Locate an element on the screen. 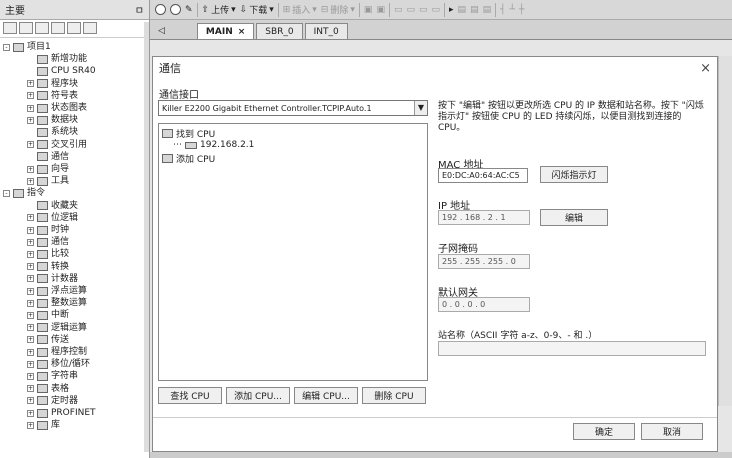 The image size is (732, 458). cancel-button: 取消 is located at coordinates (672, 431).